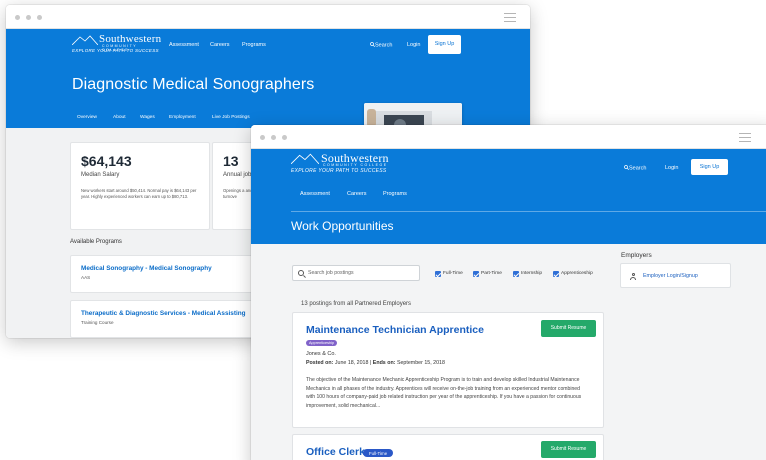 This screenshot has width=766, height=460. I want to click on employer-login-card: Employer Login/Signup, so click(675, 275).